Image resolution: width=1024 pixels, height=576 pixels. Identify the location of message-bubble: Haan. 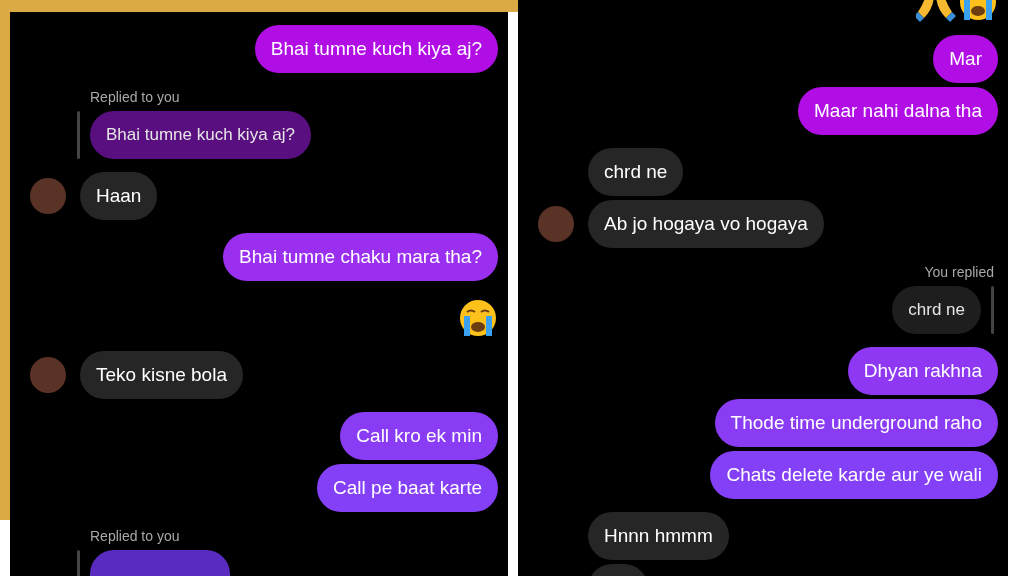
(119, 196).